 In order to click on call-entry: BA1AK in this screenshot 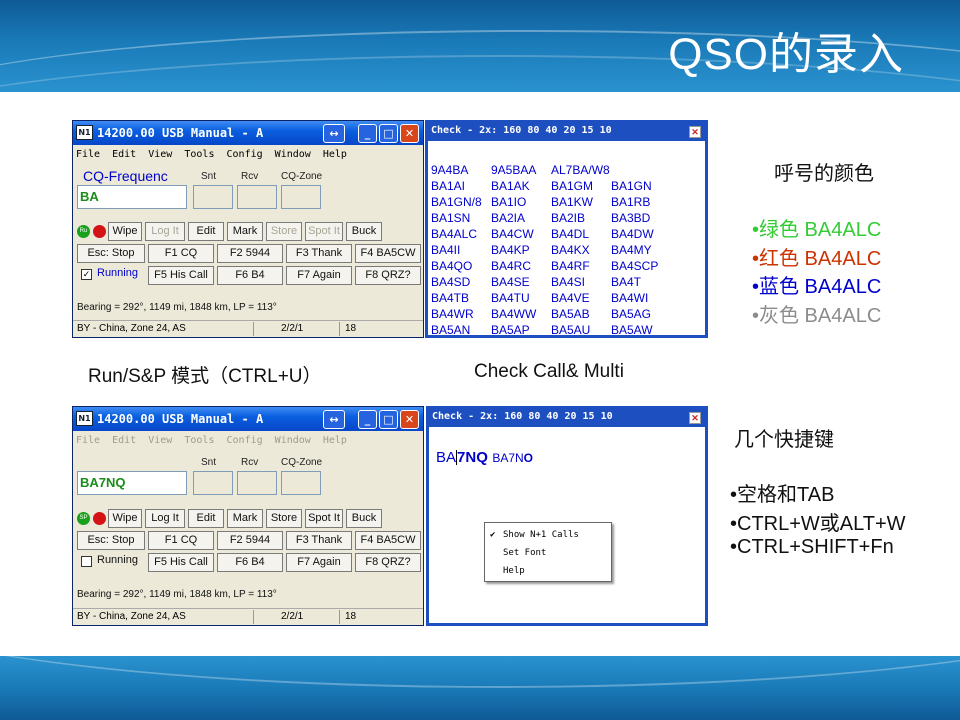, I will do `click(521, 186)`.